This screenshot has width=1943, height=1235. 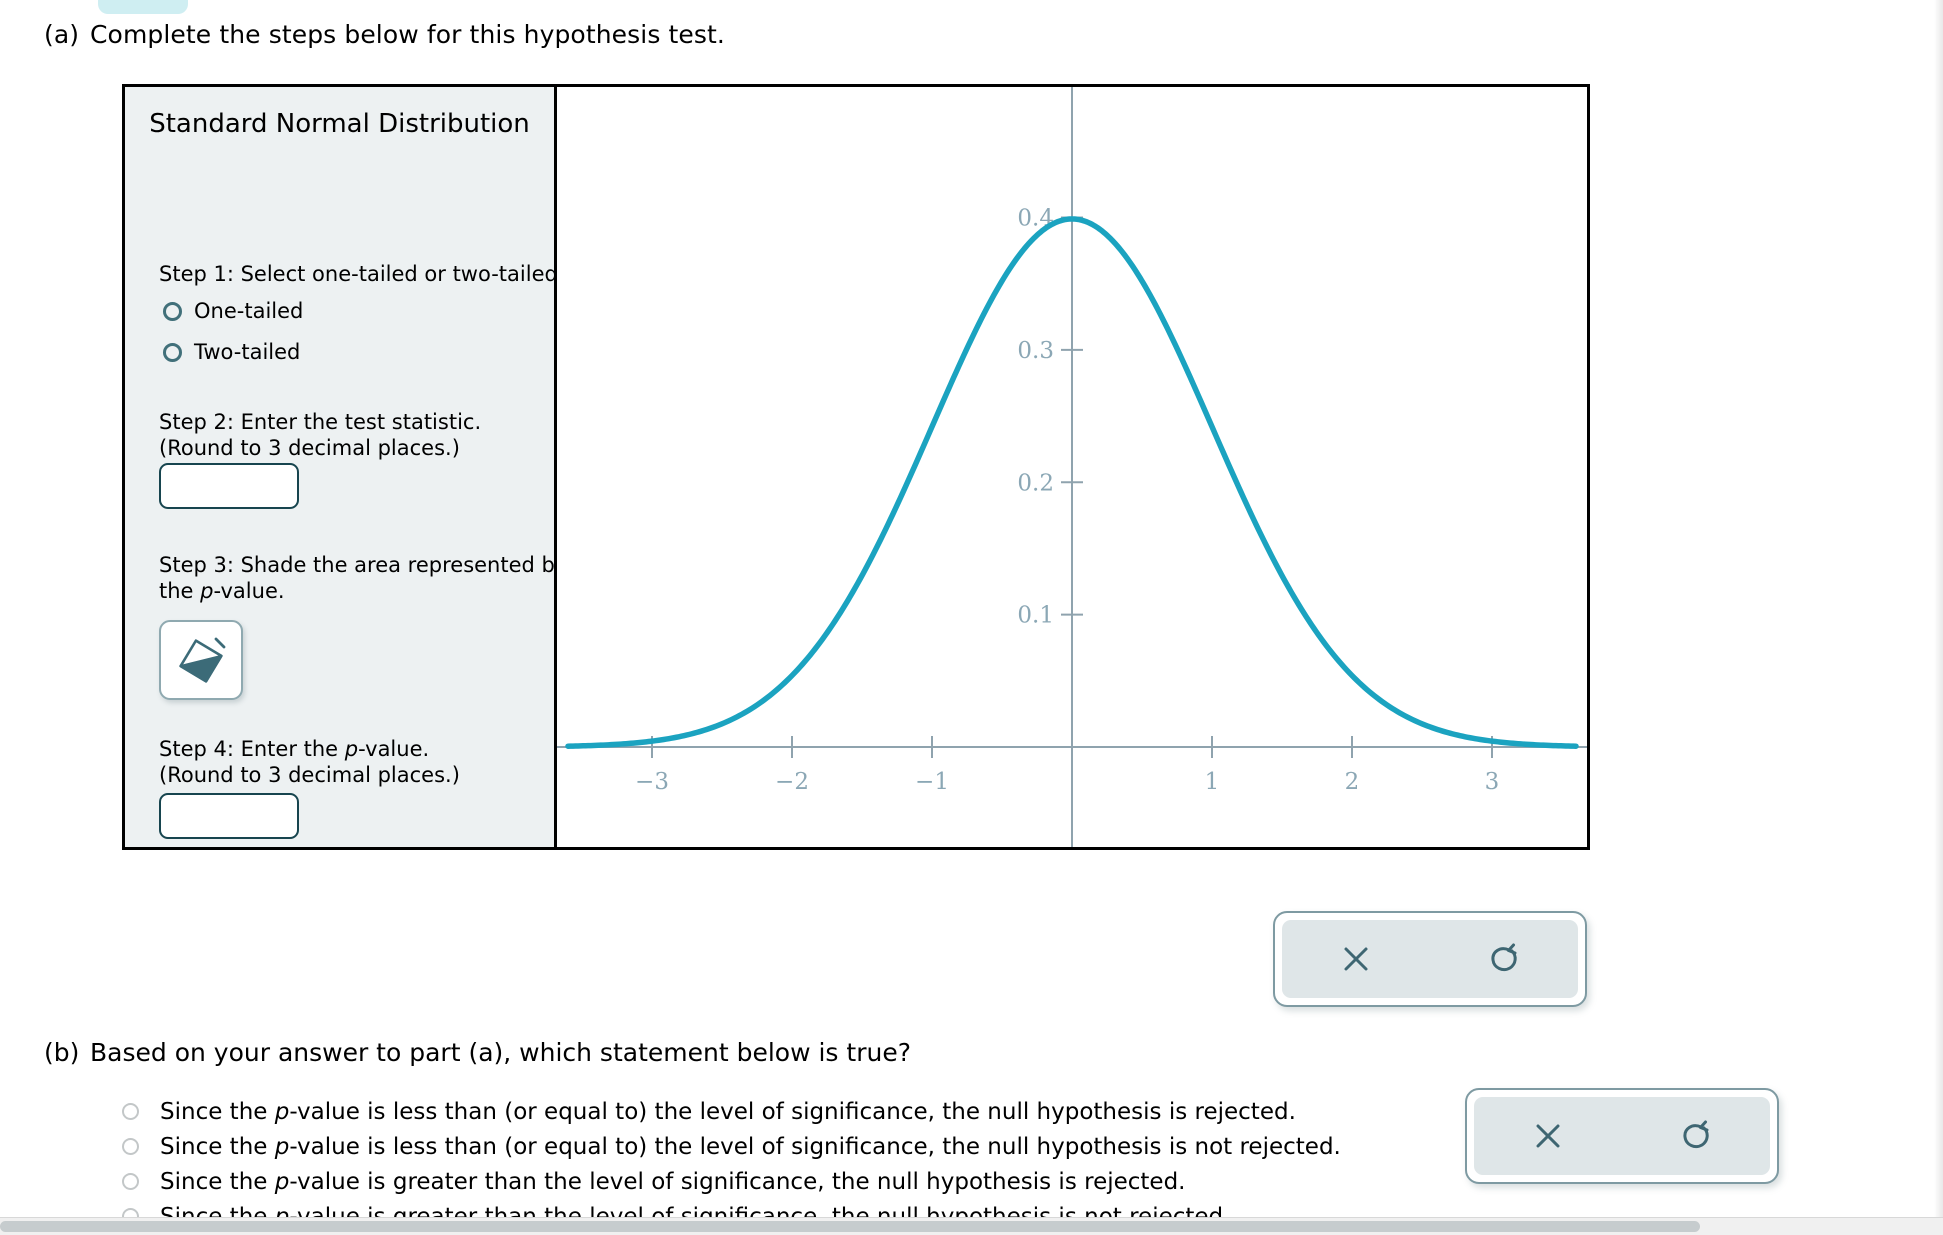 What do you see at coordinates (309, 774) in the screenshot?
I see `step-4-instruction-line2: (Round to 3 decimal places.)` at bounding box center [309, 774].